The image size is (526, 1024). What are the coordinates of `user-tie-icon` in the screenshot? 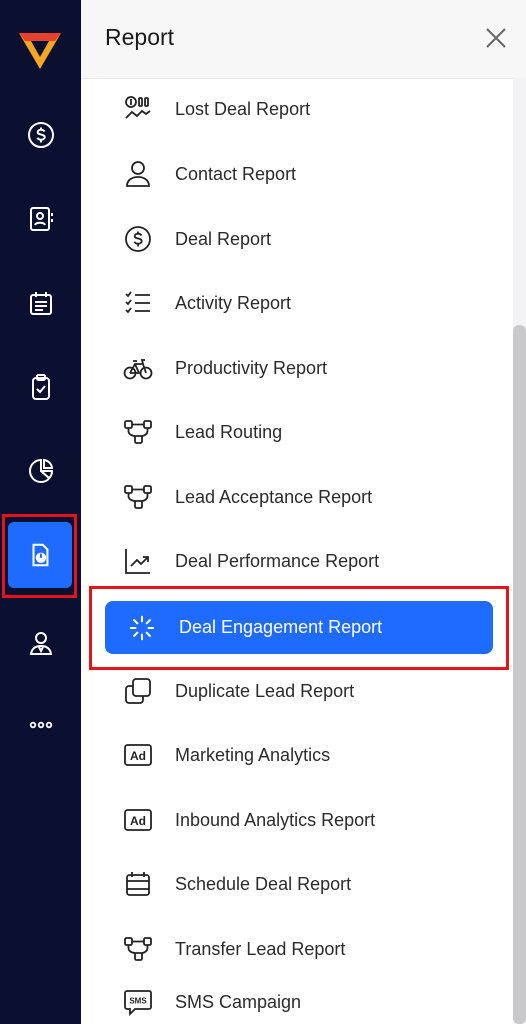 It's located at (40, 643).